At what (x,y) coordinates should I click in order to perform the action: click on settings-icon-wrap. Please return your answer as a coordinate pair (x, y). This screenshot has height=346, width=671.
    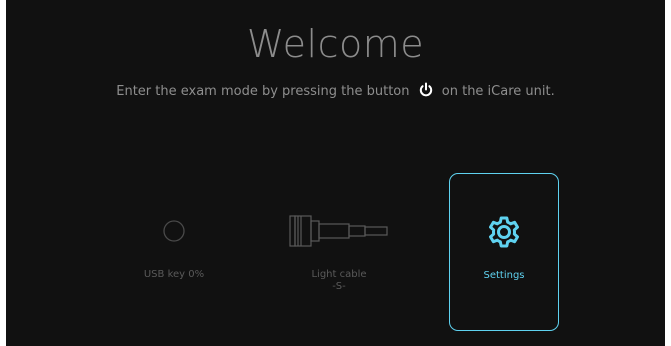
    Looking at the image, I should click on (504, 234).